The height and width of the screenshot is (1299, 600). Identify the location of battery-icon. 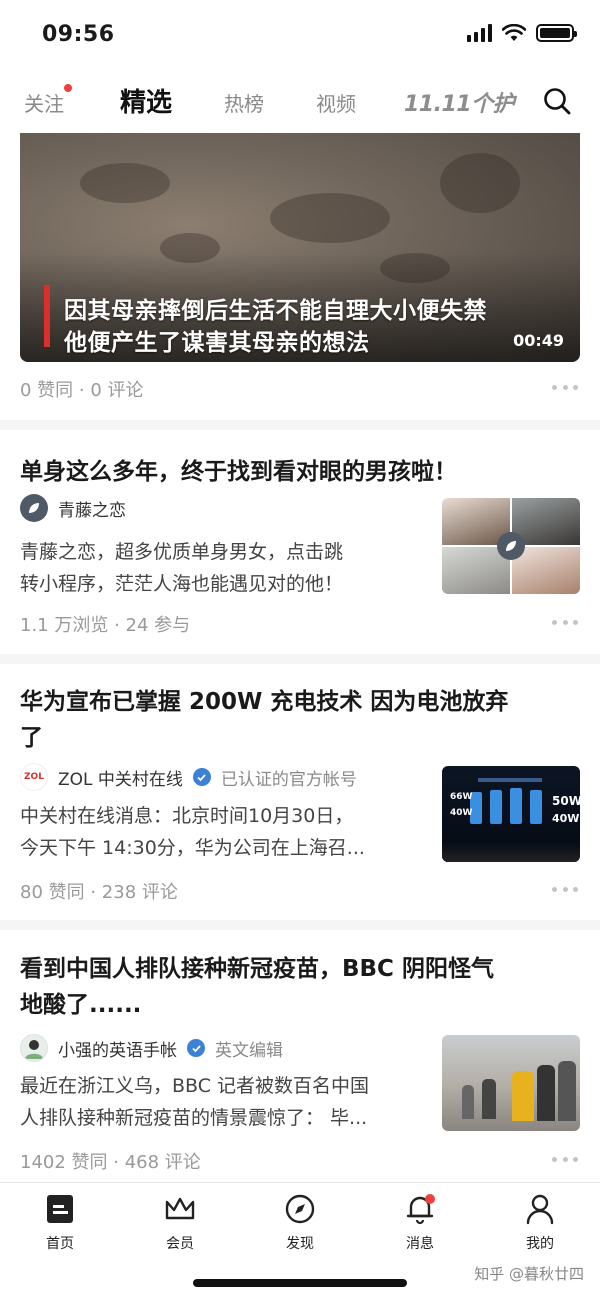
(556, 33).